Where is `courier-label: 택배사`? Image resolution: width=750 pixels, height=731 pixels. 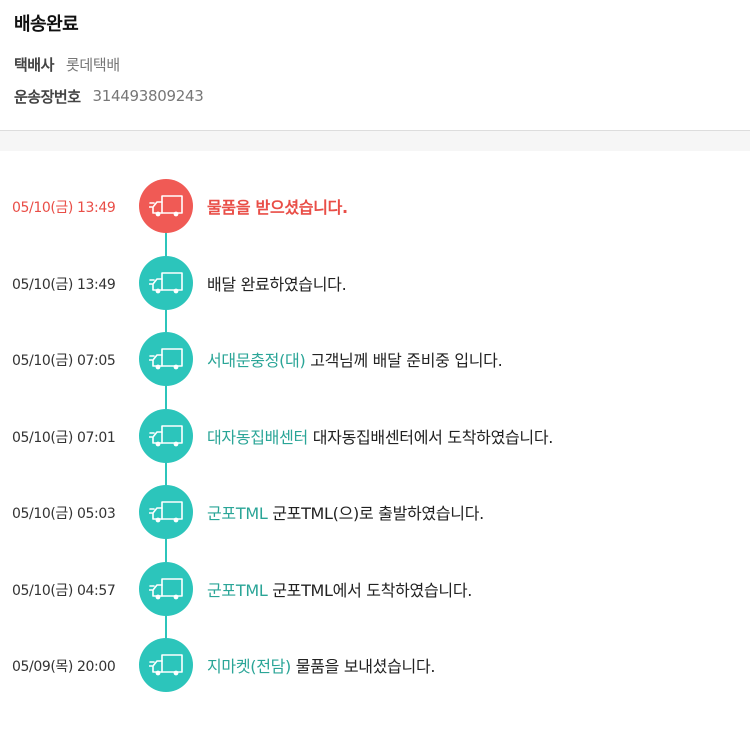
courier-label: 택배사 is located at coordinates (34, 64).